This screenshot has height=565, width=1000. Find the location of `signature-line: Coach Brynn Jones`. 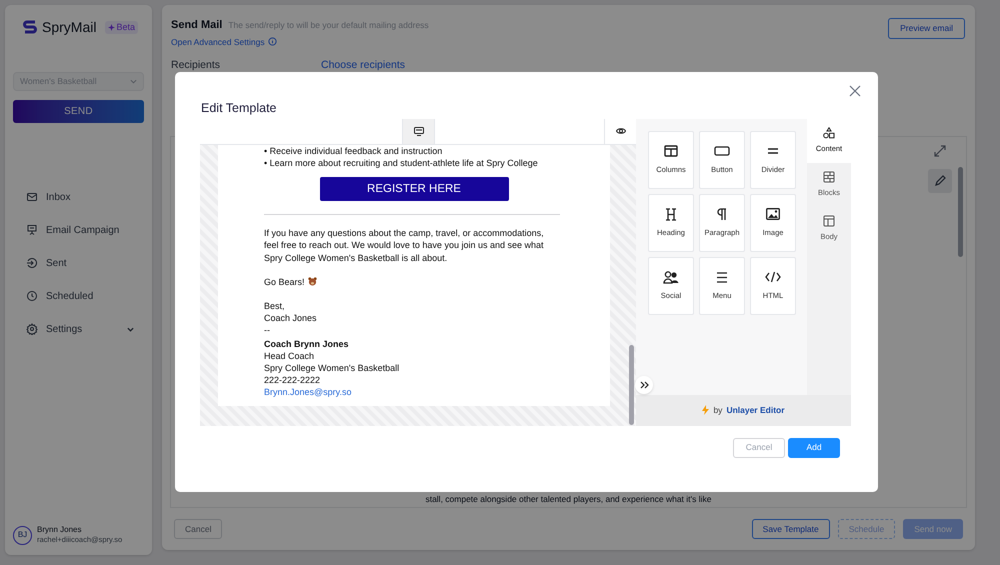

signature-line: Coach Brynn Jones is located at coordinates (307, 344).